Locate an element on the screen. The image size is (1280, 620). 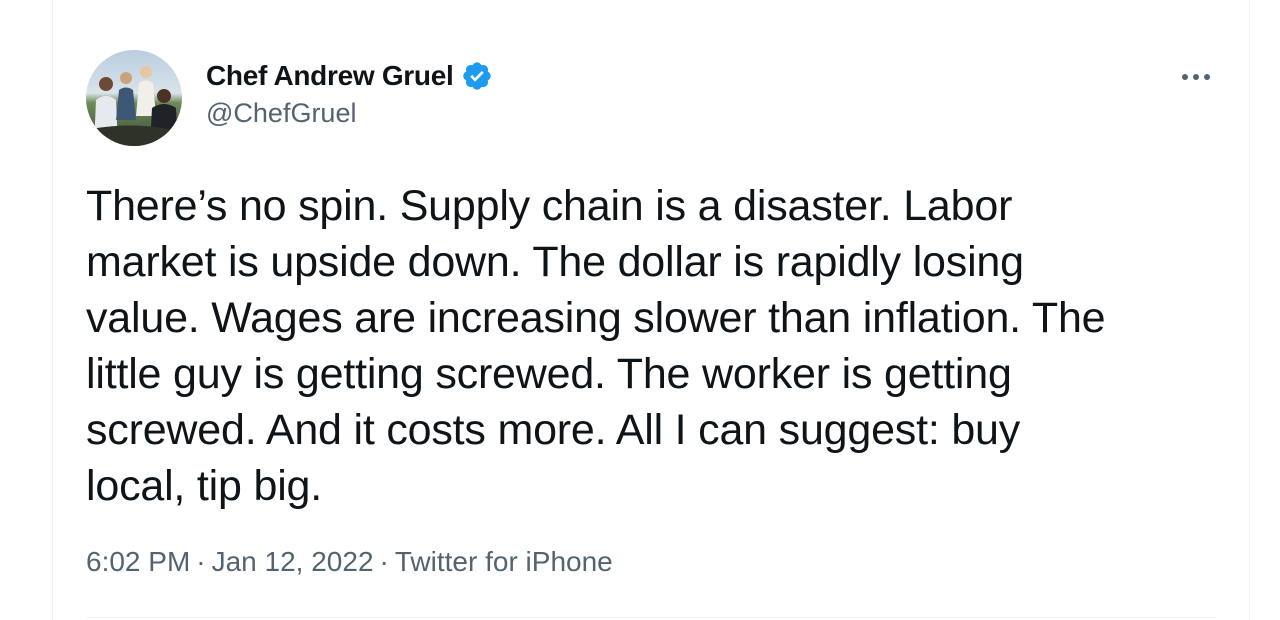
display-name-row: Chef Andrew Gruel is located at coordinates (349, 76).